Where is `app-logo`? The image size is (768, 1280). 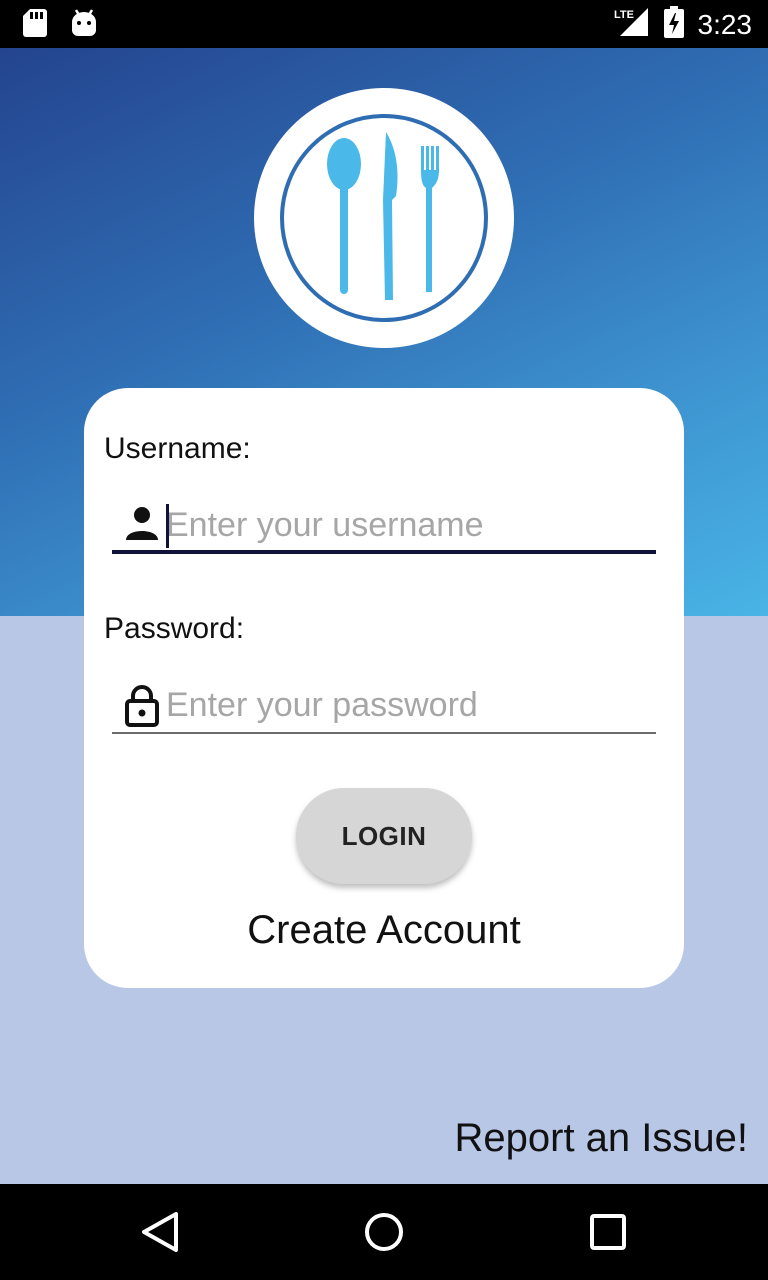
app-logo is located at coordinates (384, 218).